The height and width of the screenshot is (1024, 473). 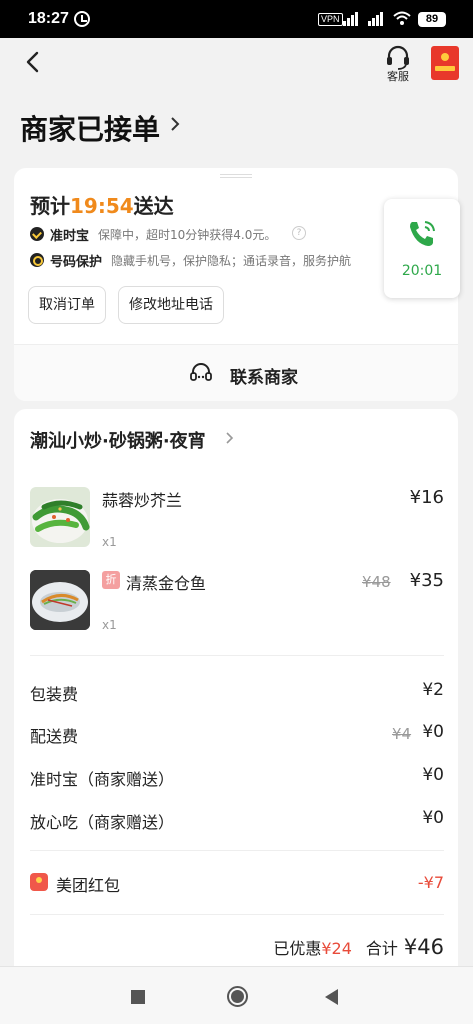 What do you see at coordinates (381, 948) in the screenshot?
I see `total-label: 合计` at bounding box center [381, 948].